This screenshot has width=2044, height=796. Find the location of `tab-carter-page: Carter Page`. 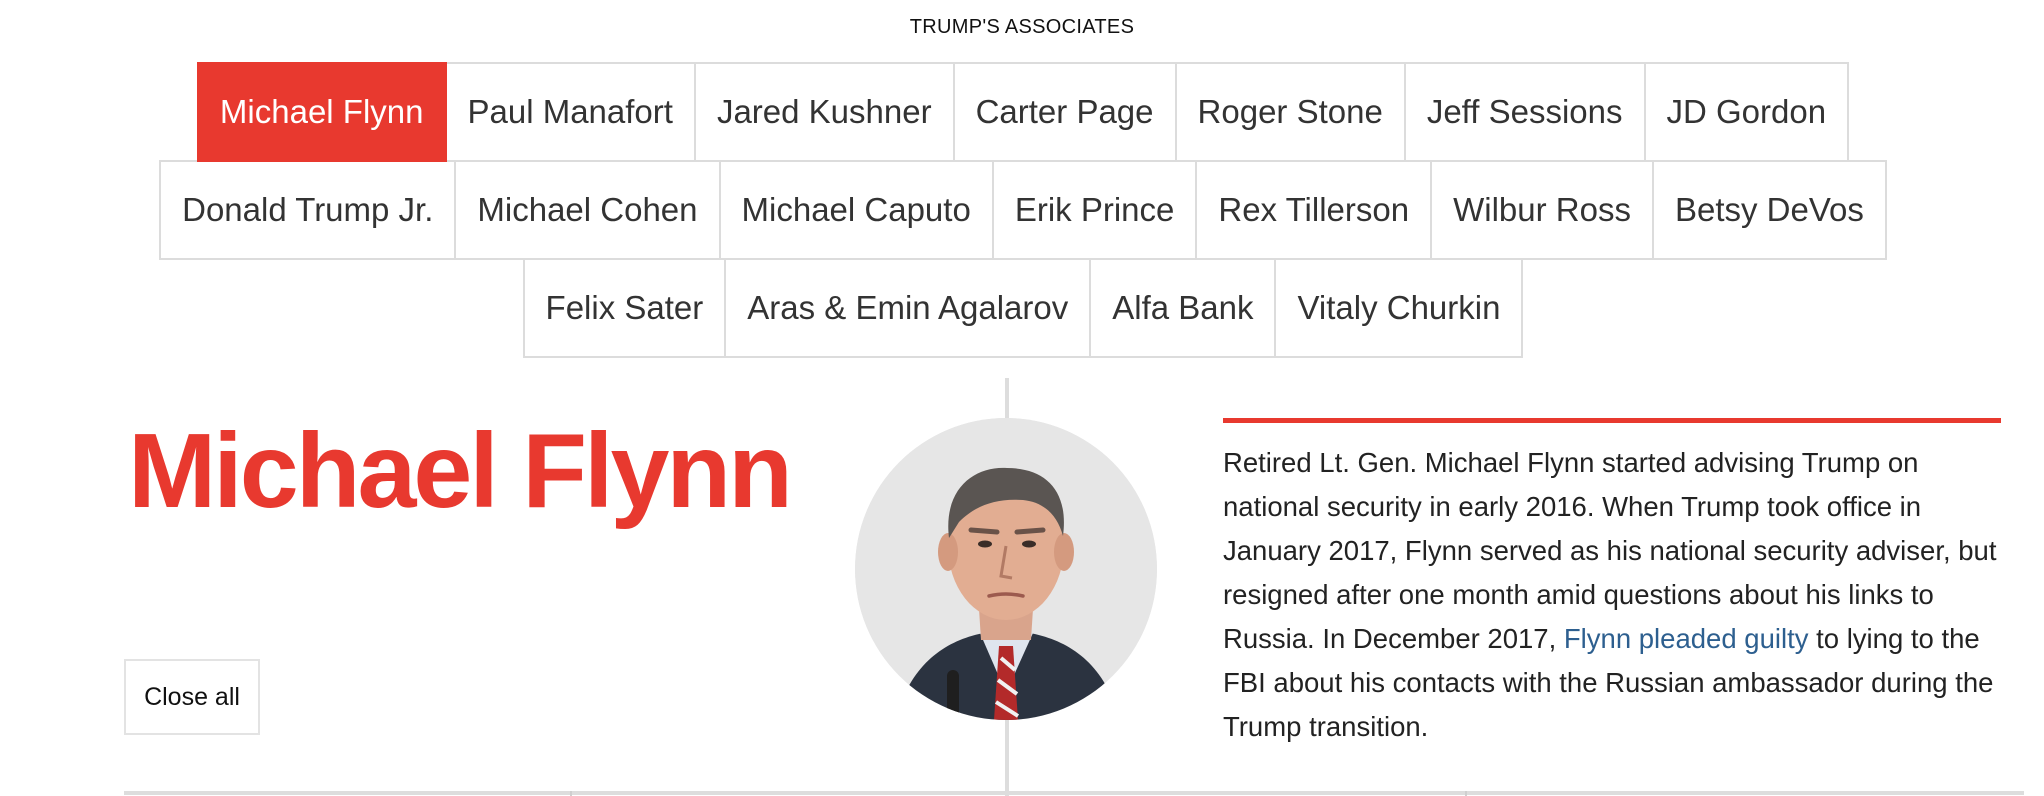

tab-carter-page: Carter Page is located at coordinates (1064, 112).